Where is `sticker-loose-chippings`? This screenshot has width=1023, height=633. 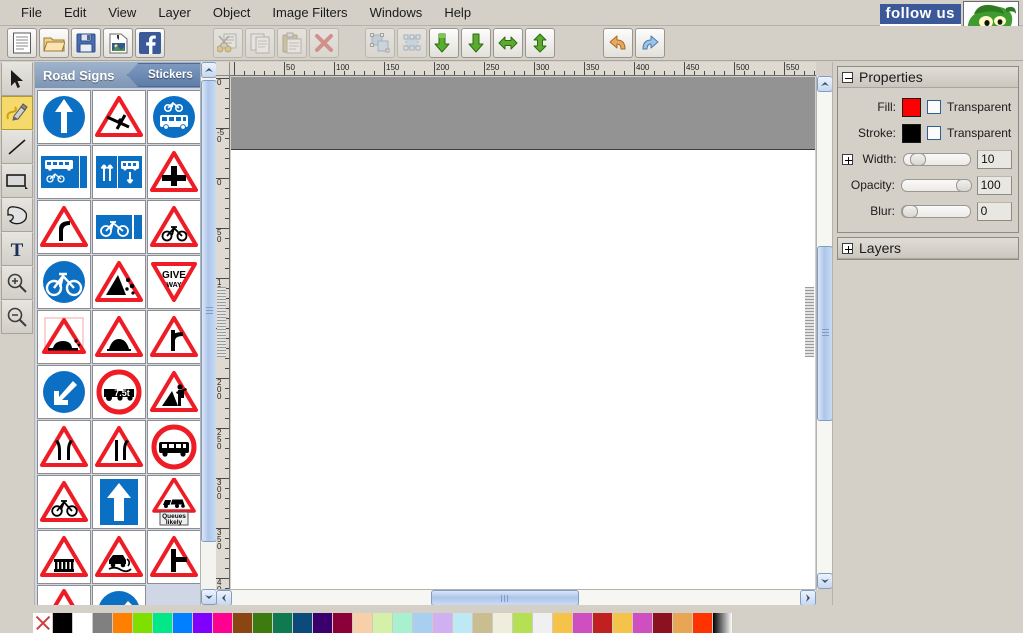
sticker-loose-chippings is located at coordinates (64, 337).